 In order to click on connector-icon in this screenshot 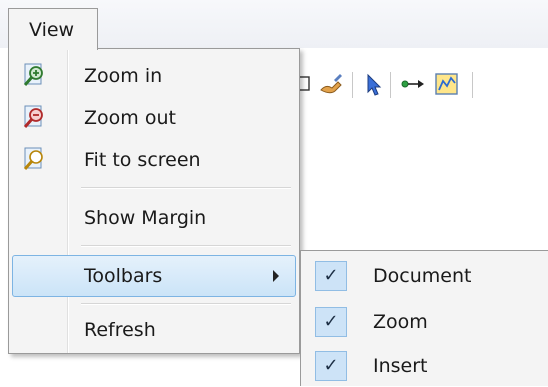, I will do `click(413, 84)`.